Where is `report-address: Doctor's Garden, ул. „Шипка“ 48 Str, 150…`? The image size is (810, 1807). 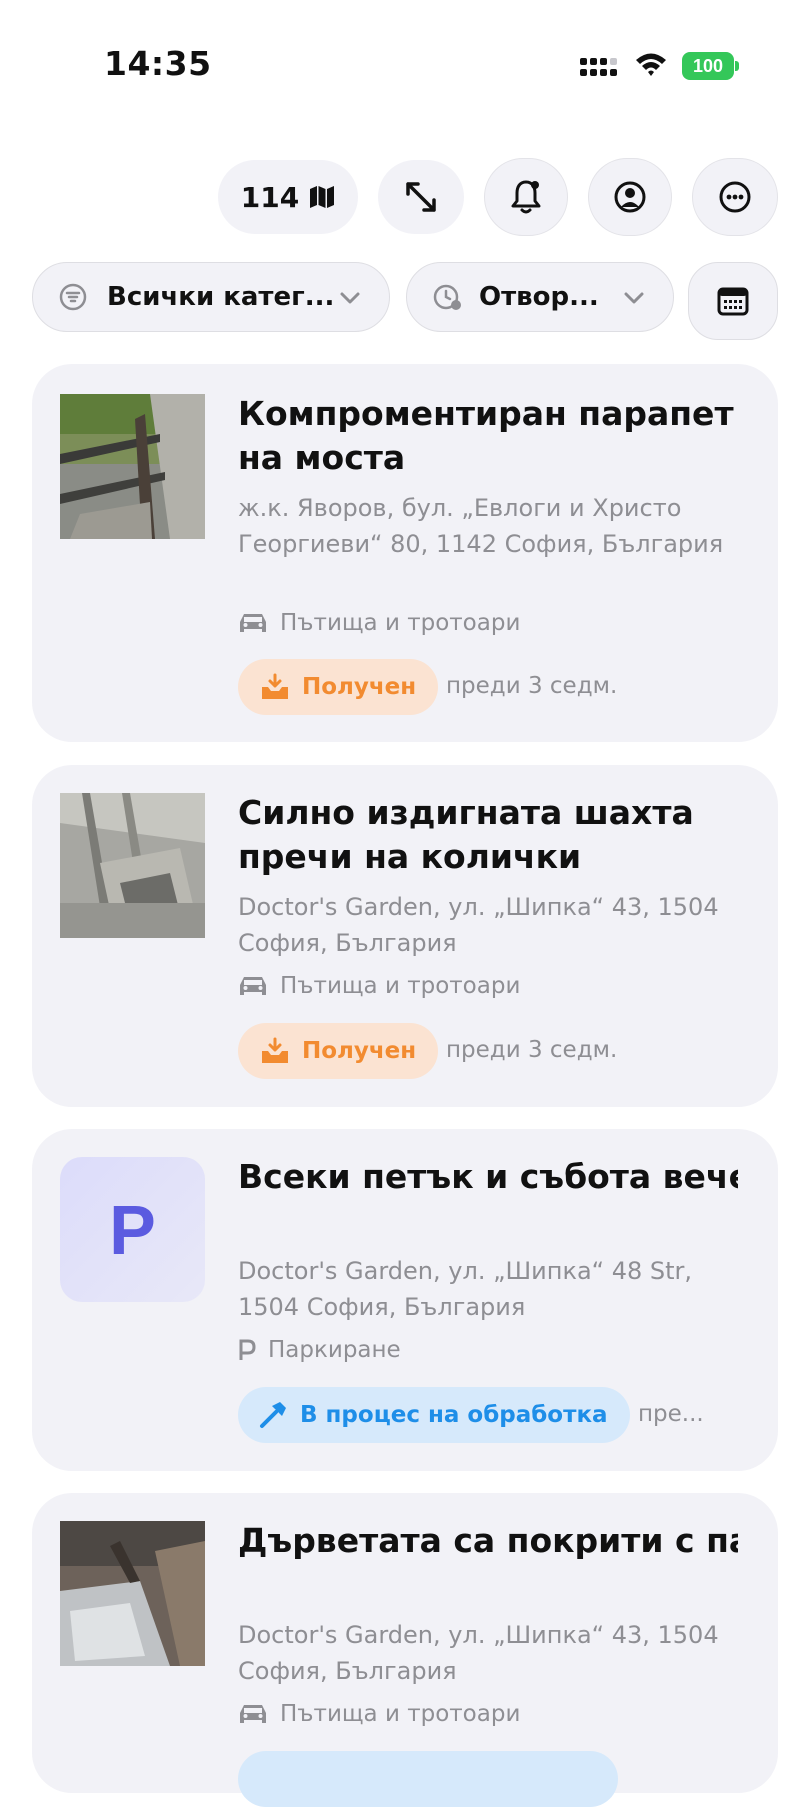
report-address: Doctor's Garden, ул. „Шипка“ 48 Str, 150… is located at coordinates (465, 1289).